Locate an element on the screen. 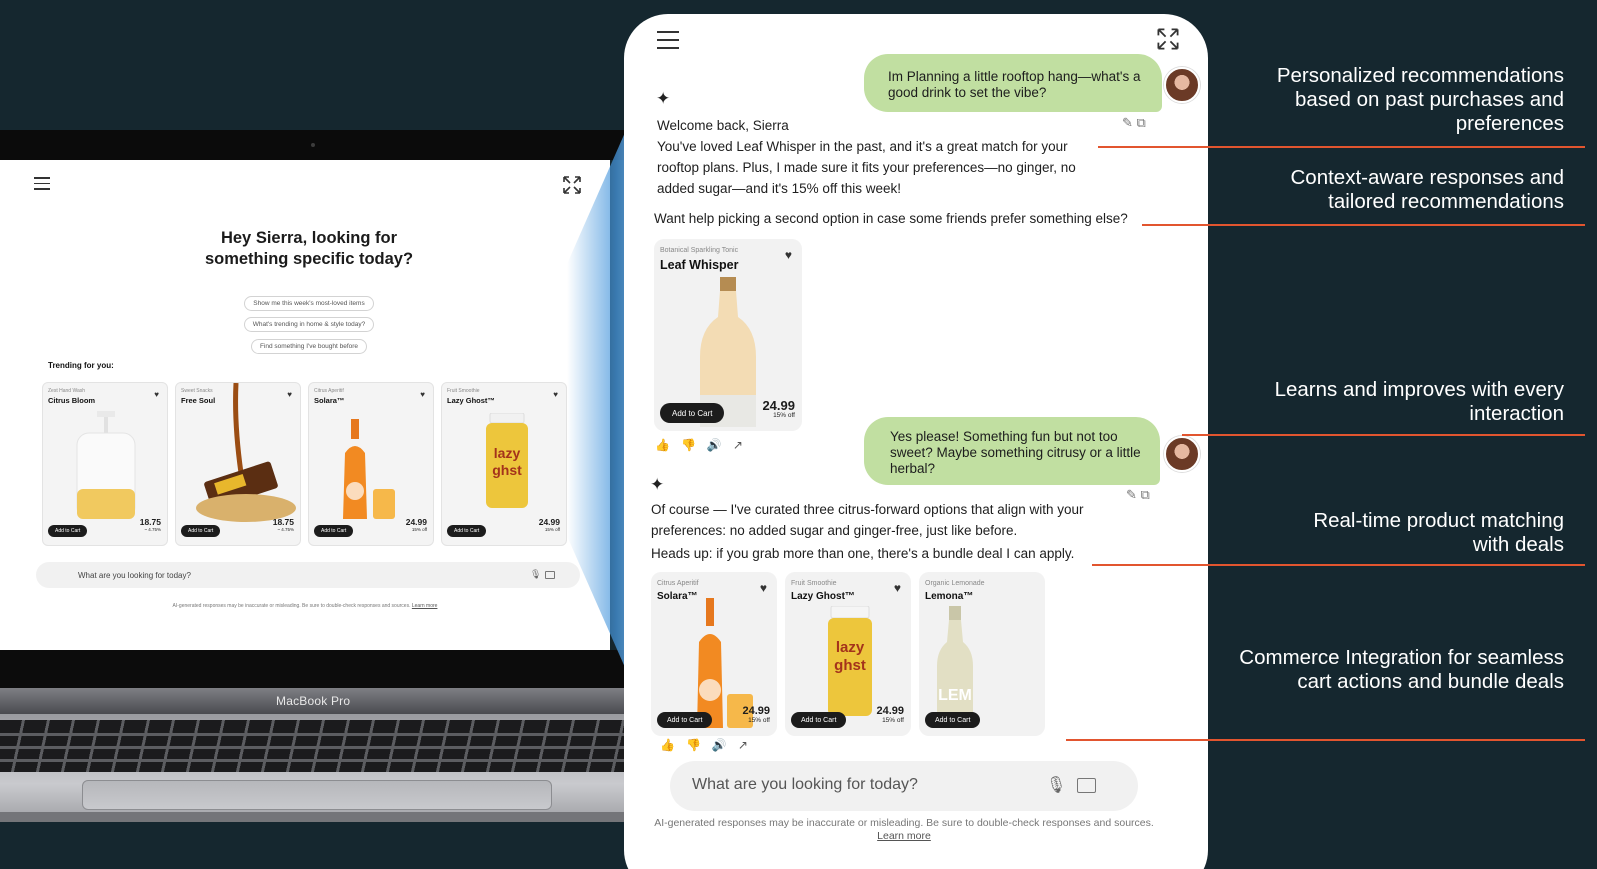  svg-text: ghst is located at coordinates (850, 665).